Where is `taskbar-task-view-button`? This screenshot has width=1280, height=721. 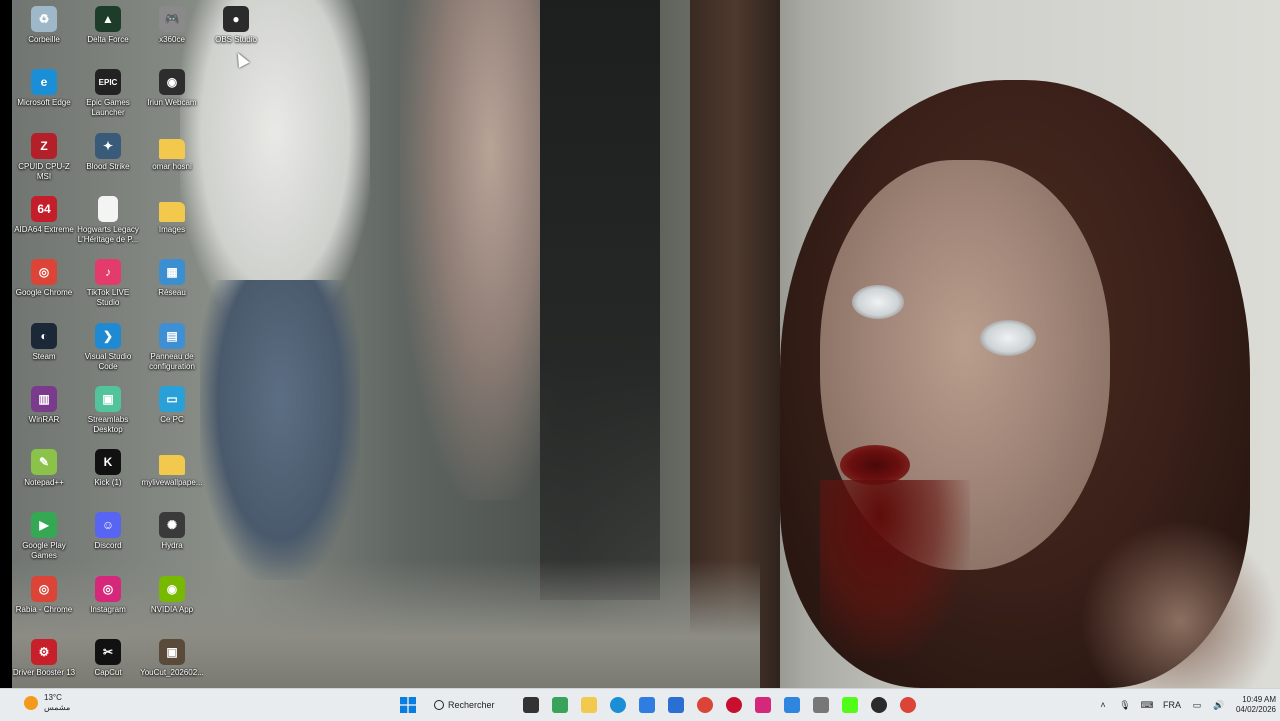
taskbar-task-view-button is located at coordinates (530, 705).